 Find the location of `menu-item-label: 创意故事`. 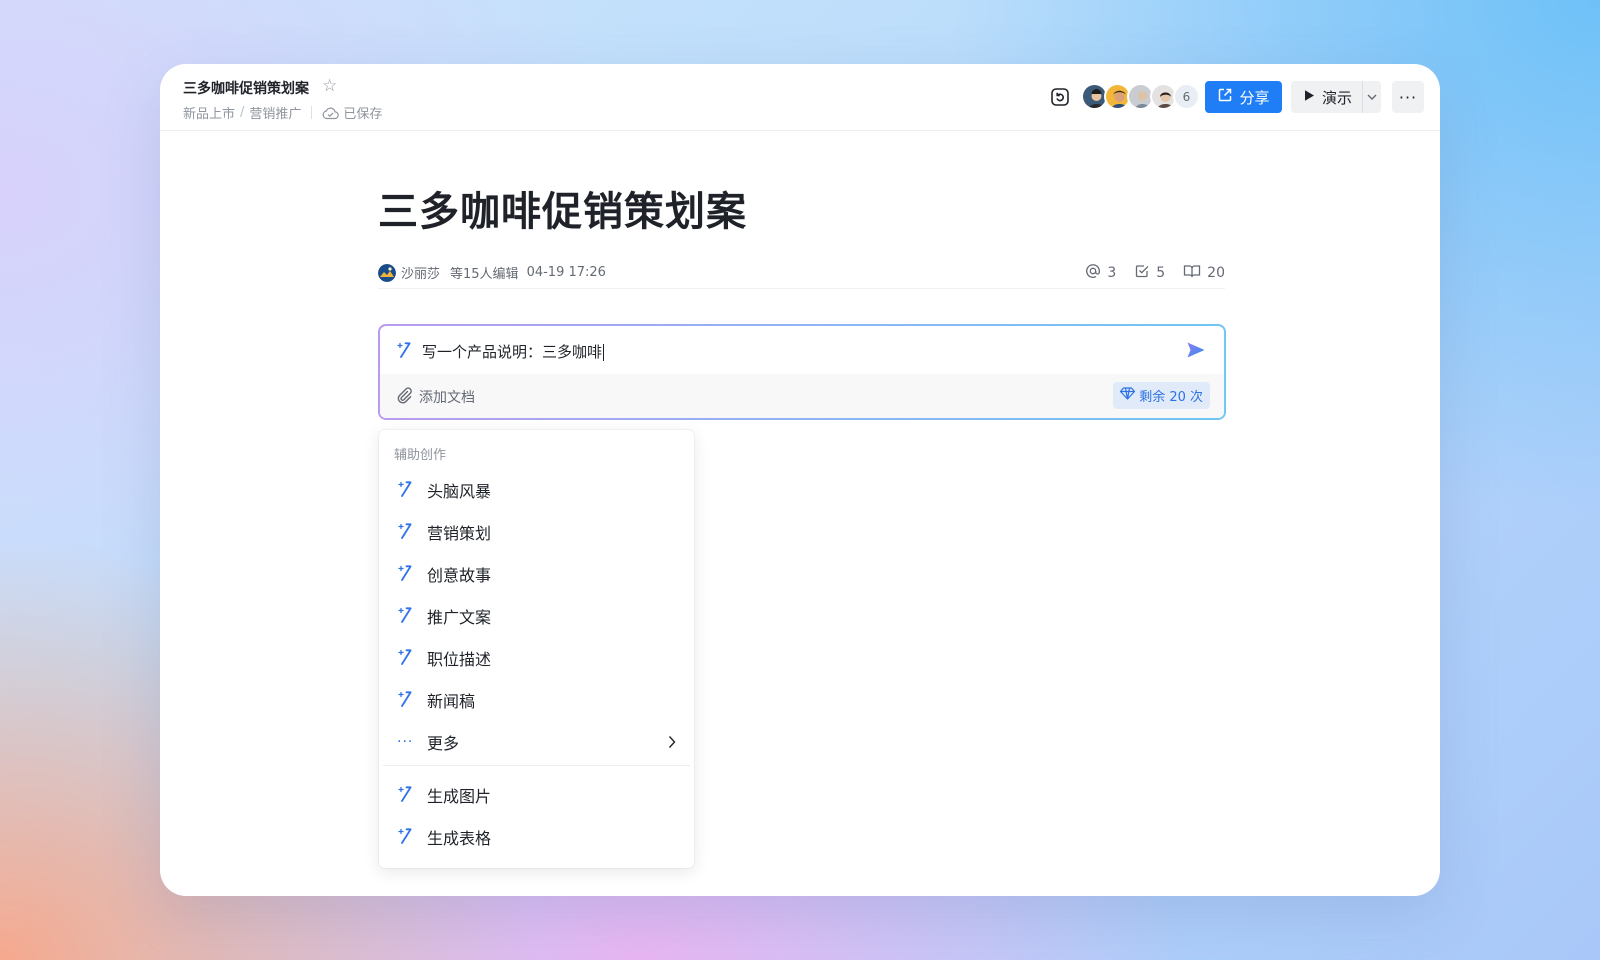

menu-item-label: 创意故事 is located at coordinates (459, 575).